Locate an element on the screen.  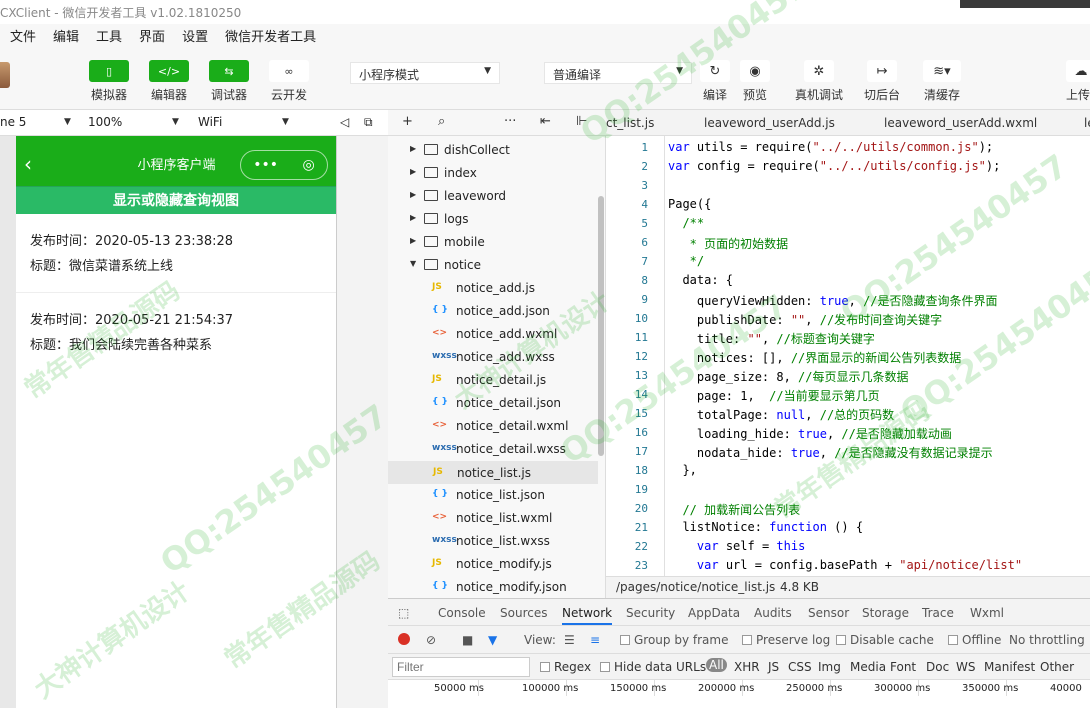
tree-file: { } notice_add.json is located at coordinates (493, 311).